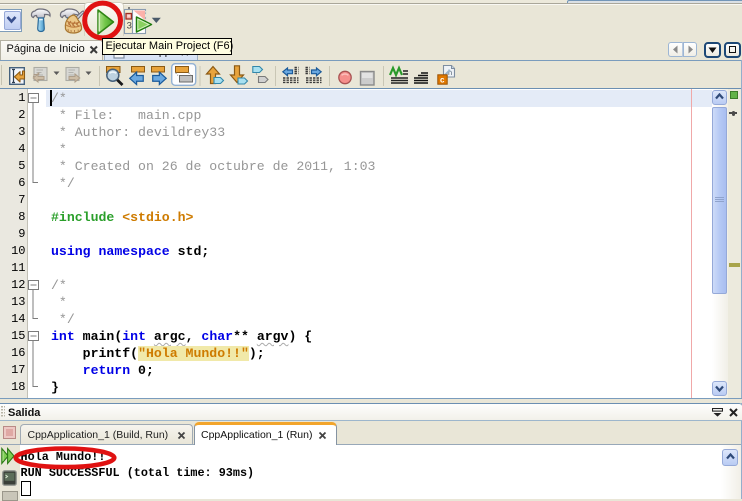 The width and height of the screenshot is (742, 501). Describe the element at coordinates (442, 80) in the screenshot. I see `svg-text: c` at that location.